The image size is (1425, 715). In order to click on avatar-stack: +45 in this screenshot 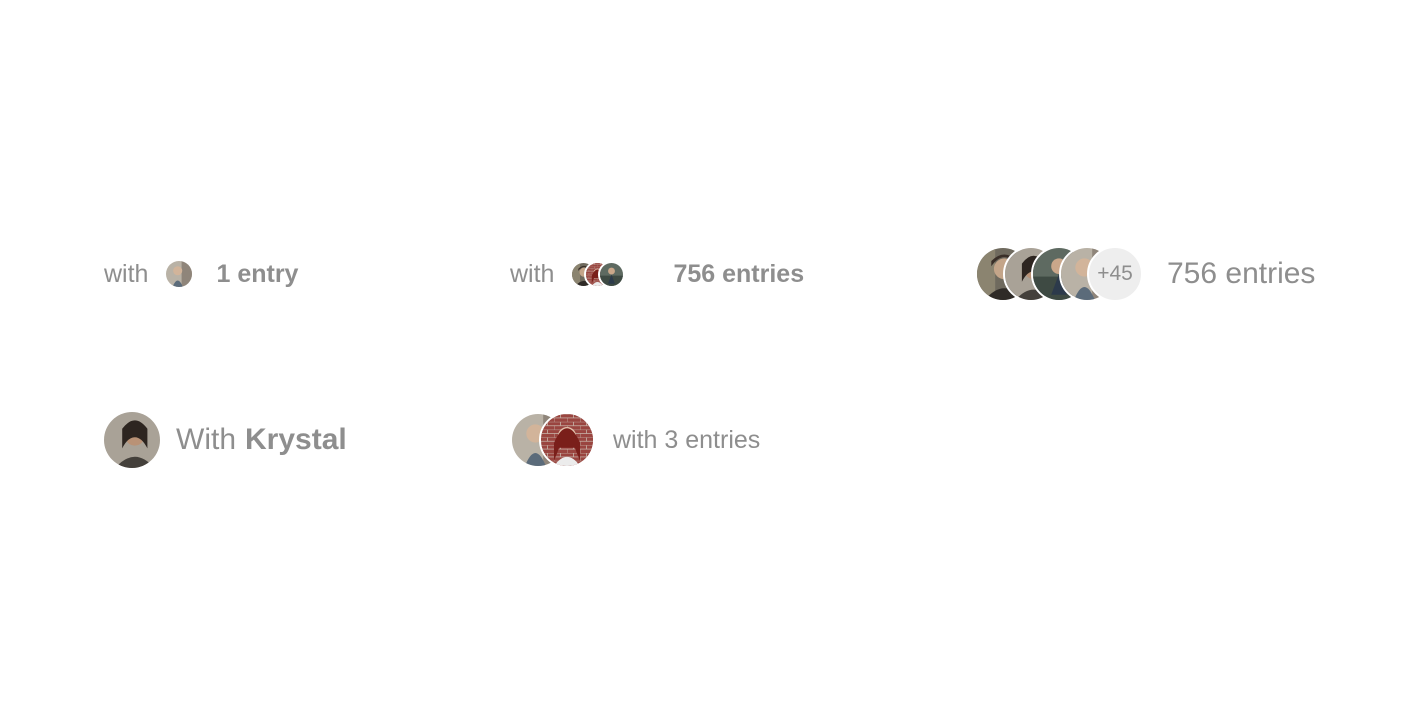, I will do `click(1059, 274)`.